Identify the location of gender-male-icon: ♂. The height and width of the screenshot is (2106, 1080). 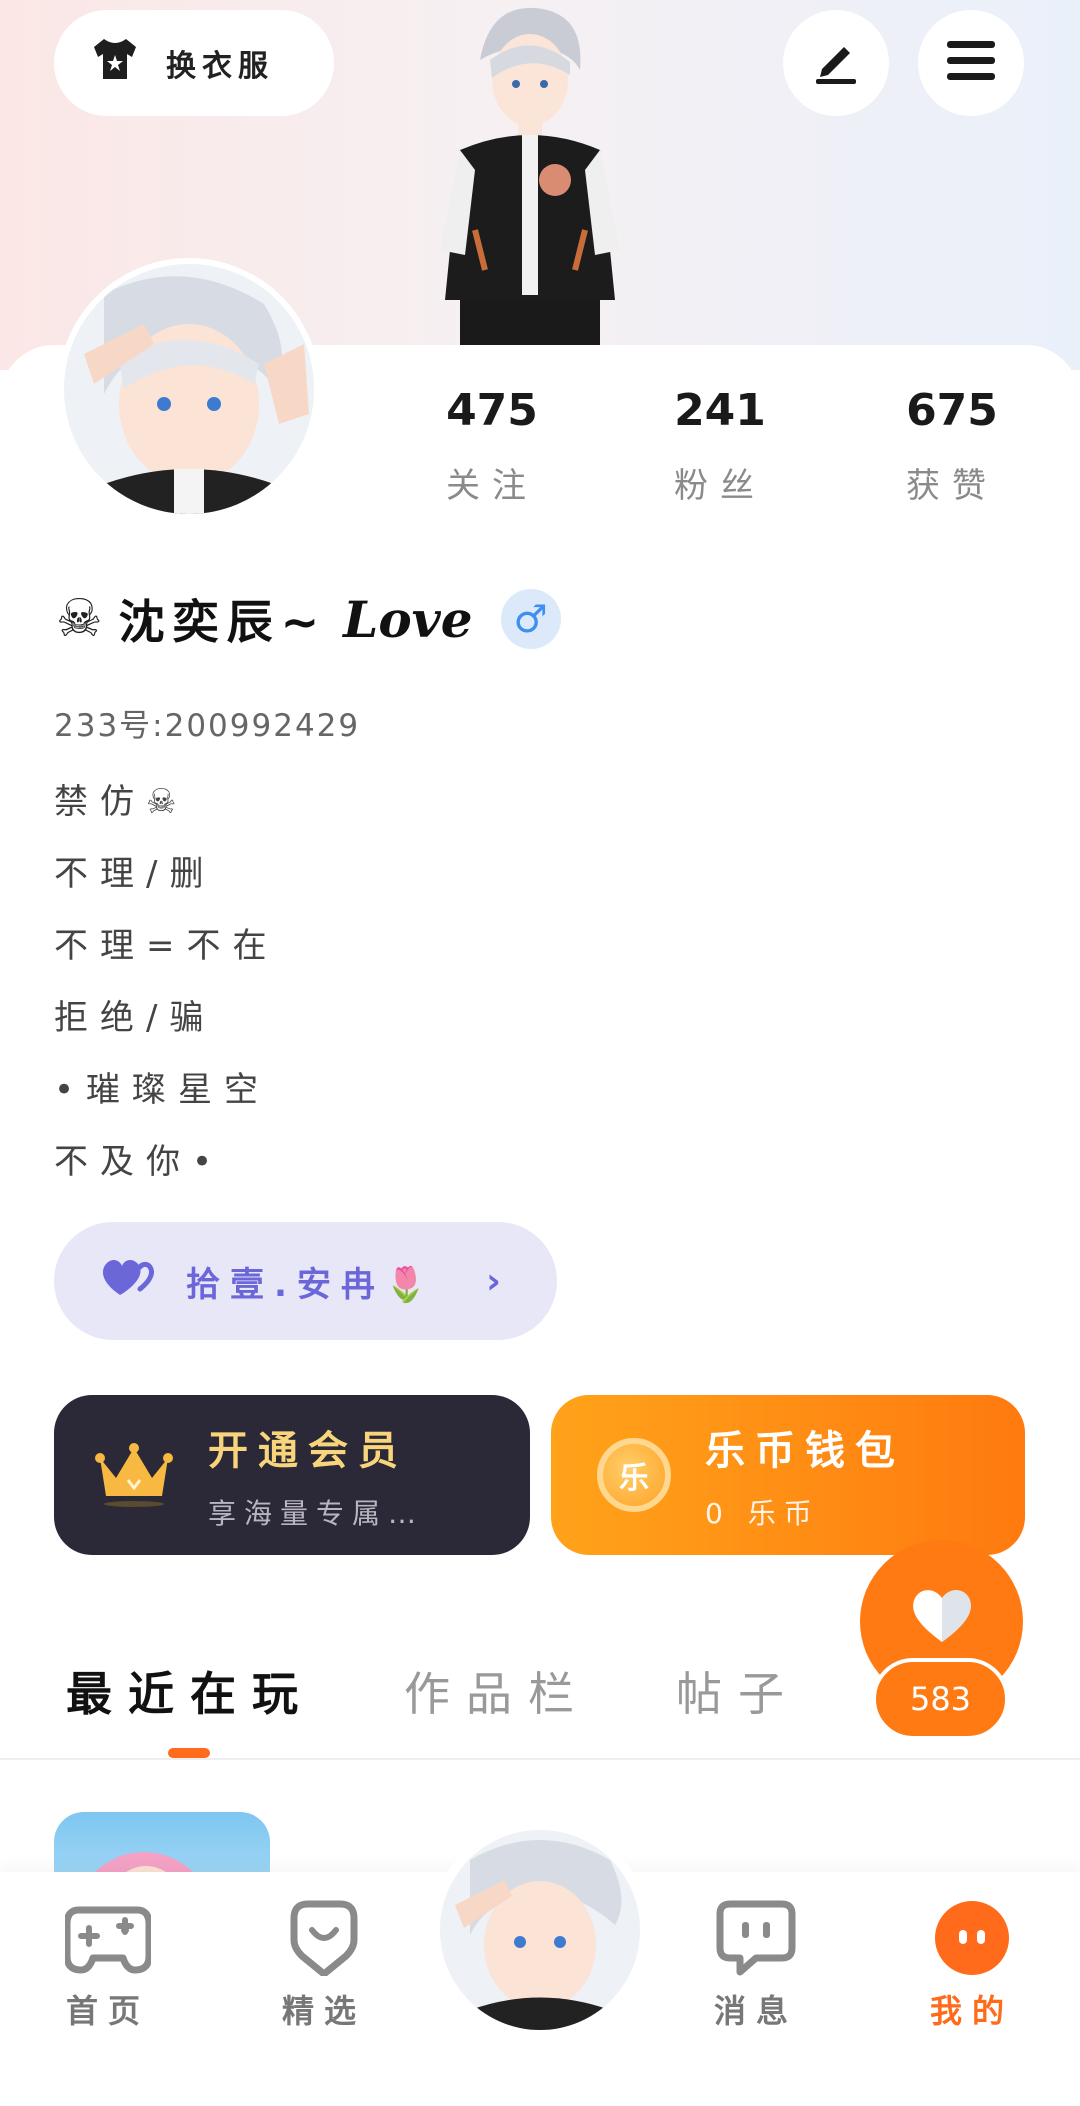
(530, 619).